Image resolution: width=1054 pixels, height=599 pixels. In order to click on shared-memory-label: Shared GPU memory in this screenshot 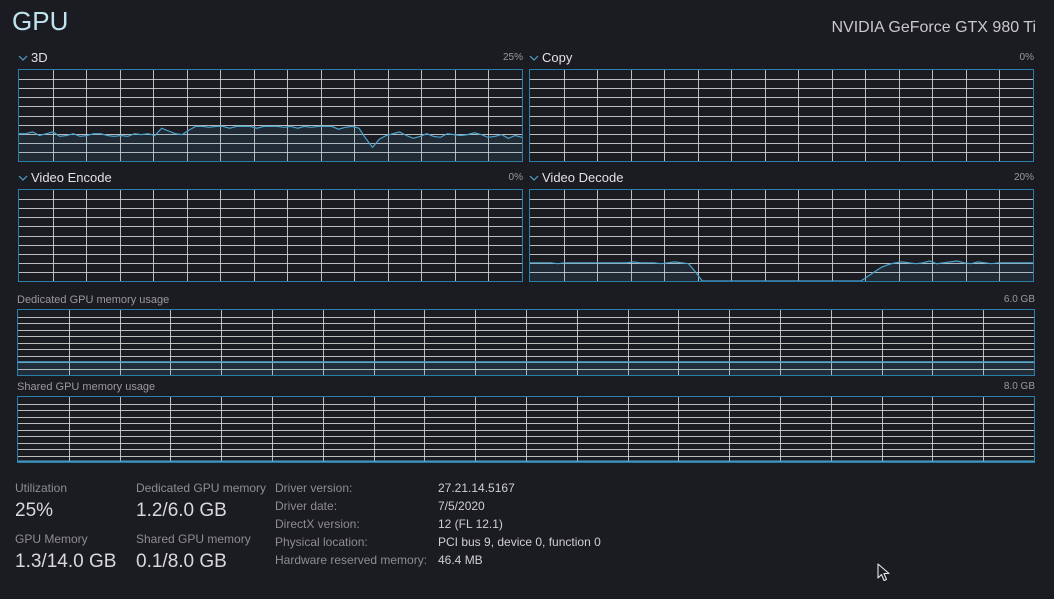, I will do `click(193, 539)`.